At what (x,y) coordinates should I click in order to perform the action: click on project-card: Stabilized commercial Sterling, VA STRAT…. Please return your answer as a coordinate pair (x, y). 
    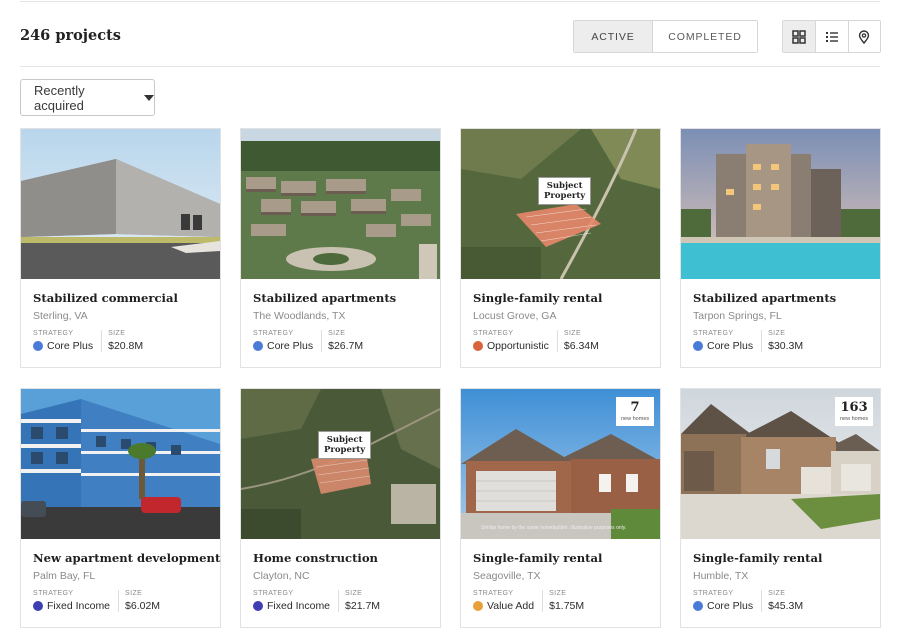
    Looking at the image, I should click on (120, 248).